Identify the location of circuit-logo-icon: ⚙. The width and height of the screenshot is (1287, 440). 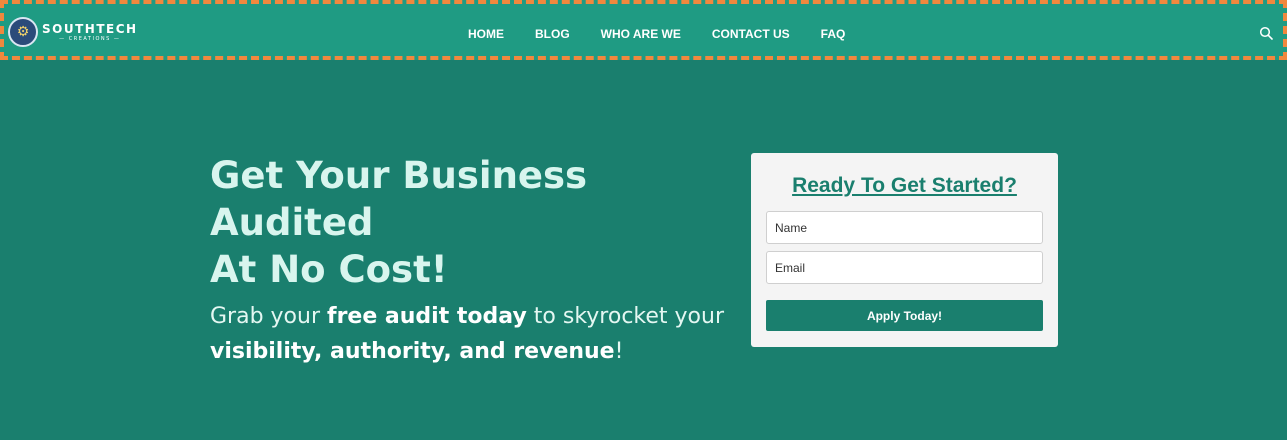
(23, 32).